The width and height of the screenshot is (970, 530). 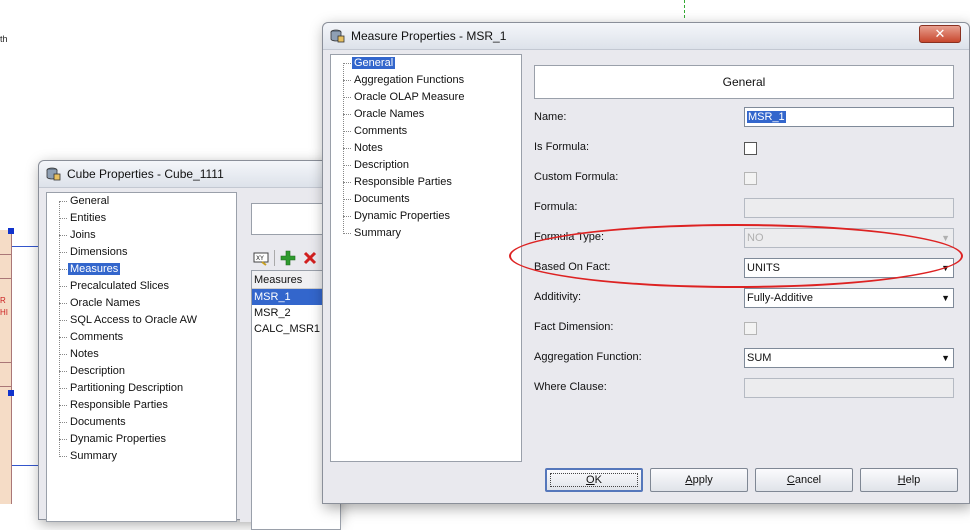 I want to click on close-button: ✕, so click(x=940, y=34).